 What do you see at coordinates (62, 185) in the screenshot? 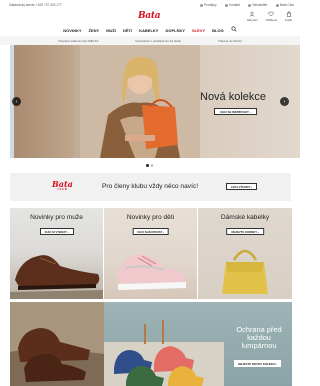
I see `bata-club-logo: Bata CLUB` at bounding box center [62, 185].